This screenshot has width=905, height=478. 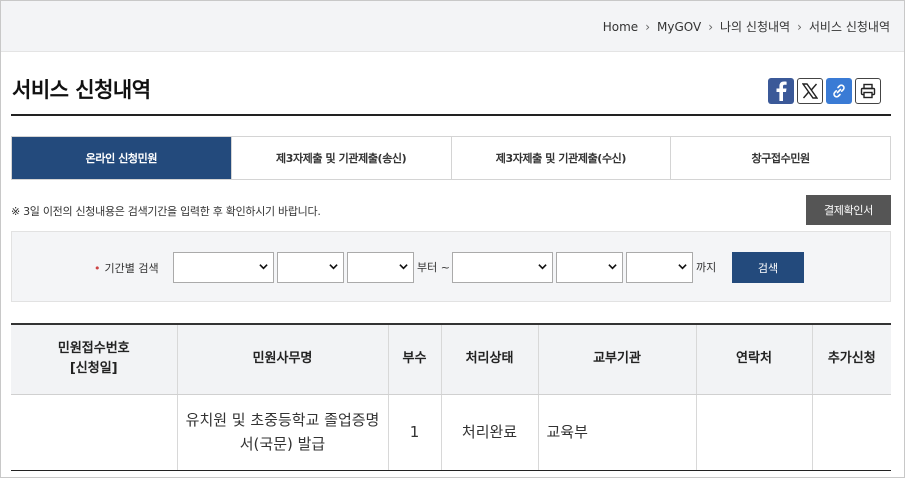 I want to click on tab-online-applications: 온라인 신청민원, so click(x=121, y=158).